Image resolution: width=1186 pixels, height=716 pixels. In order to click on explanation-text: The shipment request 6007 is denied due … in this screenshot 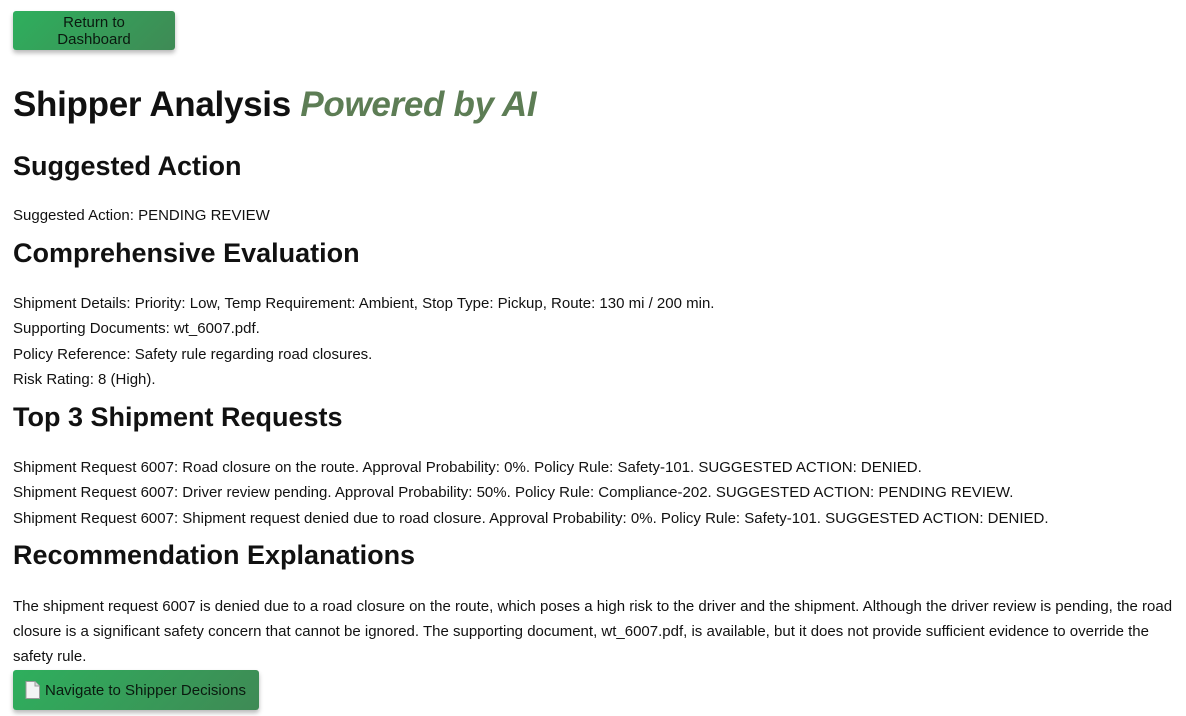, I will do `click(593, 631)`.